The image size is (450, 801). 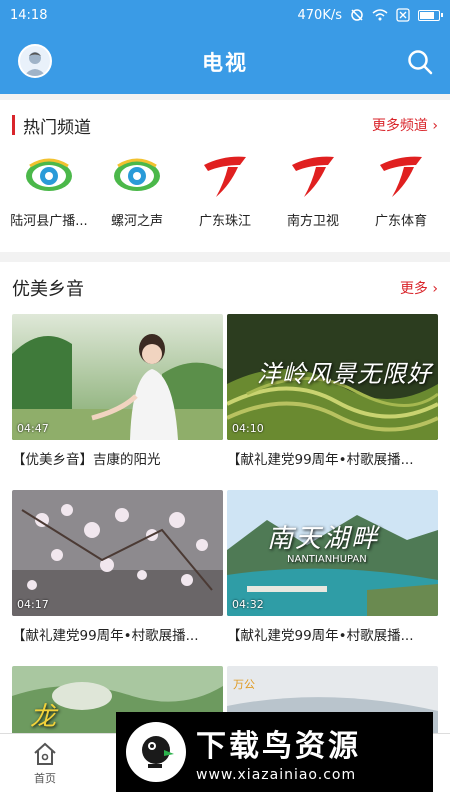 I want to click on home-icon, so click(x=45, y=753).